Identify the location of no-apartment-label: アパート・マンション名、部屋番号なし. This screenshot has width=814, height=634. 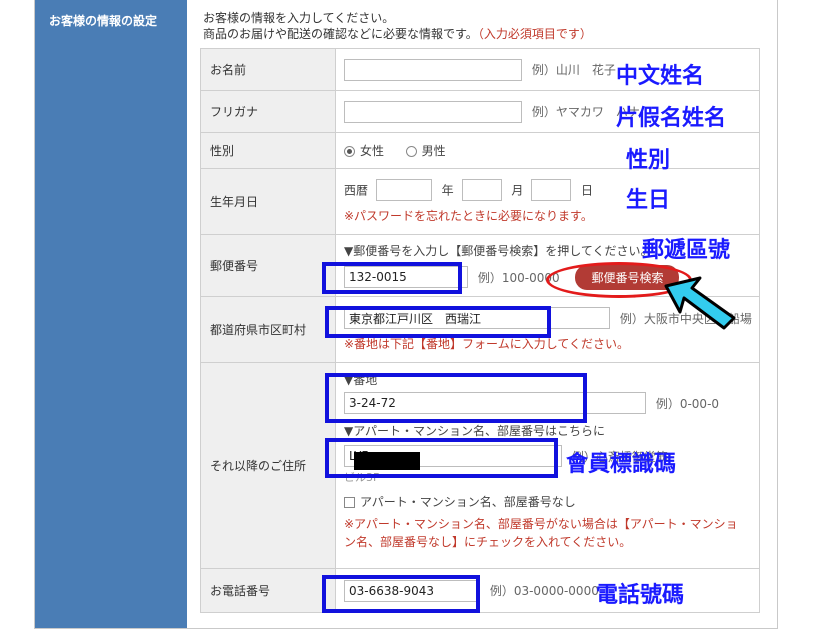
(468, 502).